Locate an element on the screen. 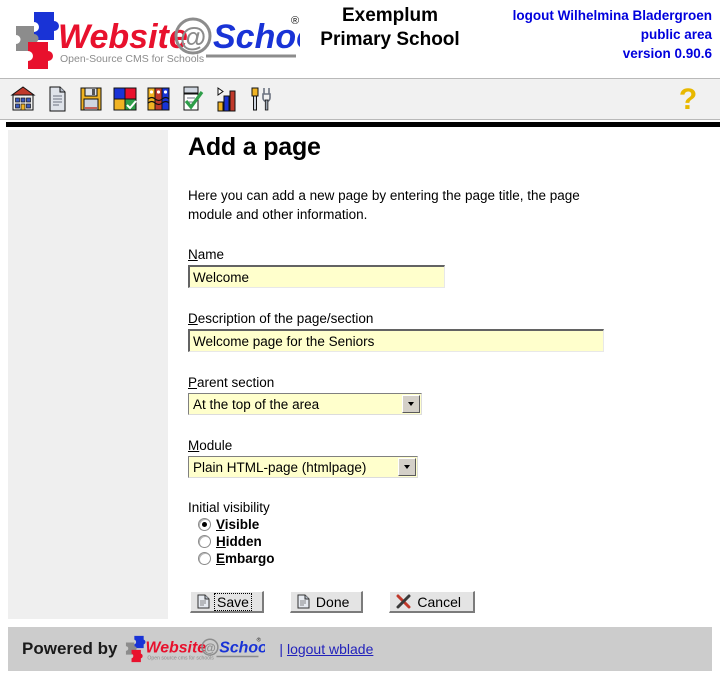 This screenshot has width=720, height=681. parent-section-label: Parent section is located at coordinates (448, 382).